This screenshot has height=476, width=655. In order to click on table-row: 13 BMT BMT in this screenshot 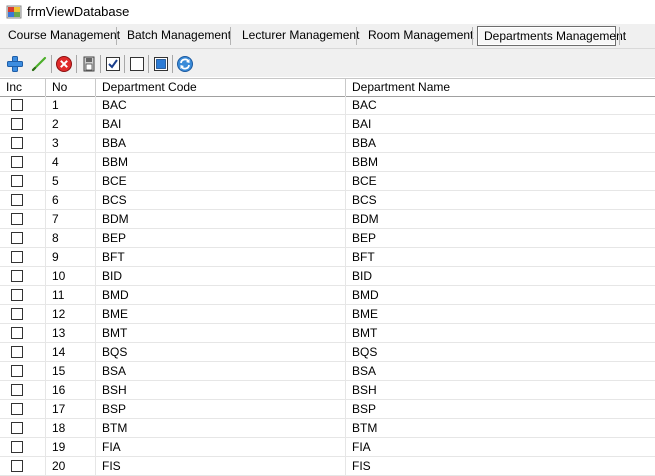, I will do `click(327, 333)`.